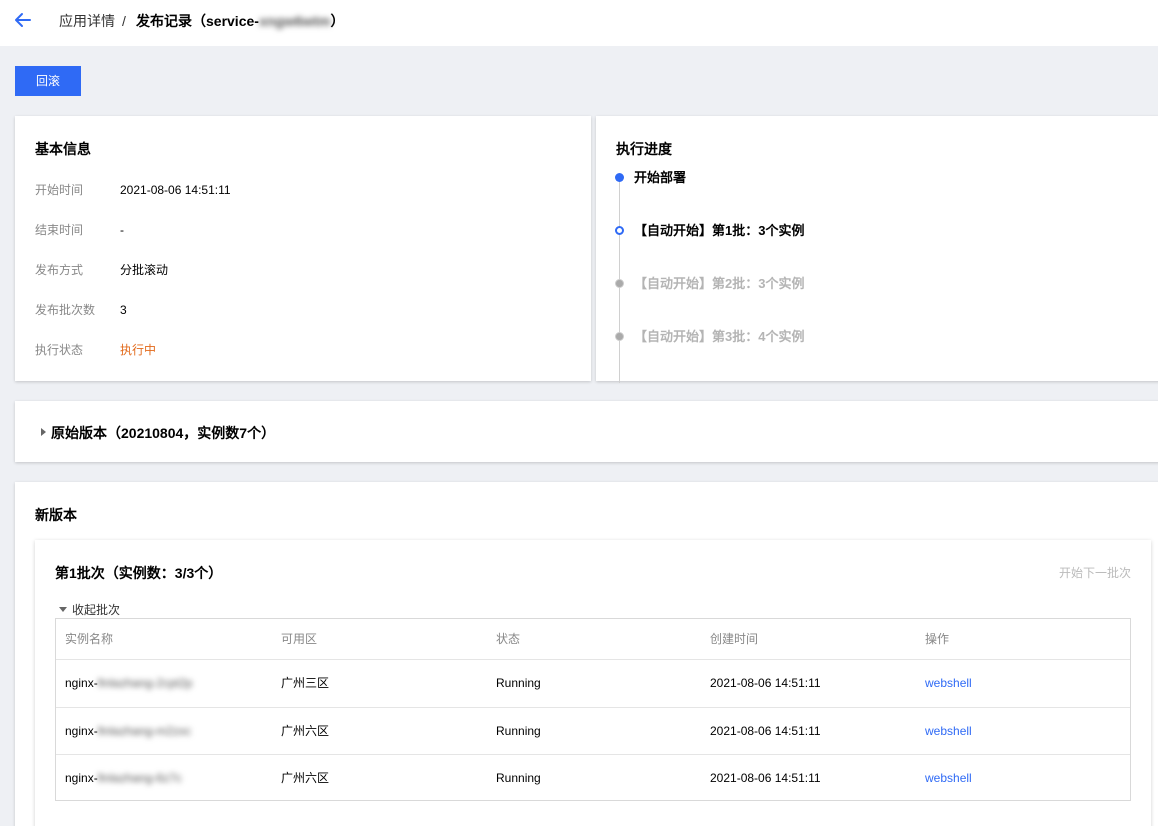 The height and width of the screenshot is (826, 1158). Describe the element at coordinates (138, 350) in the screenshot. I see `status-value: 执行中` at that location.